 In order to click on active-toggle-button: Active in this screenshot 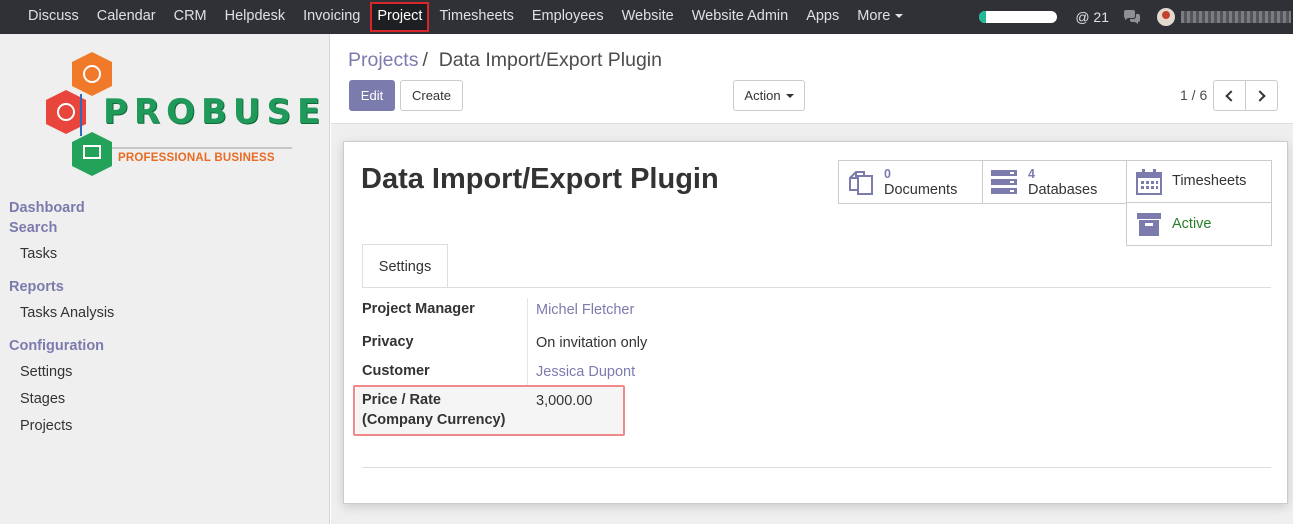, I will do `click(1199, 224)`.